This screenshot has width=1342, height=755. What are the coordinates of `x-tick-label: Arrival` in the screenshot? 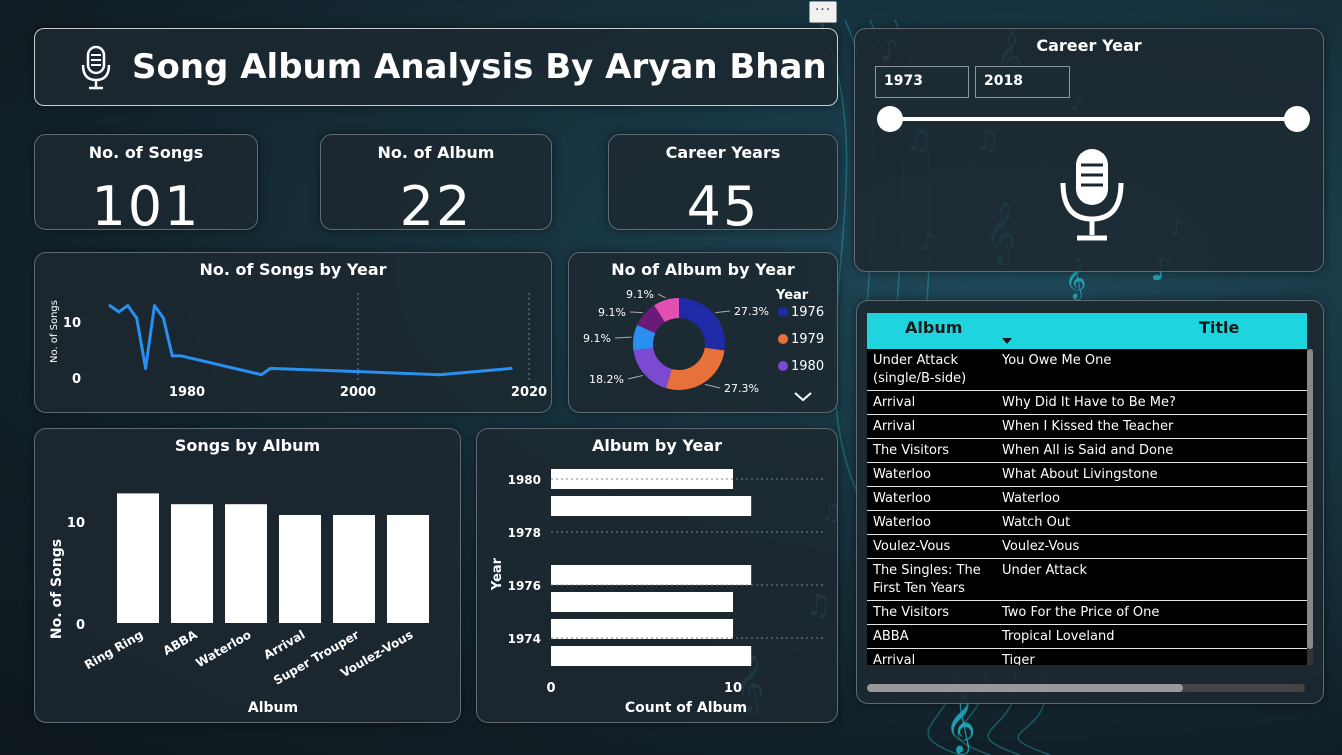 It's located at (284, 644).